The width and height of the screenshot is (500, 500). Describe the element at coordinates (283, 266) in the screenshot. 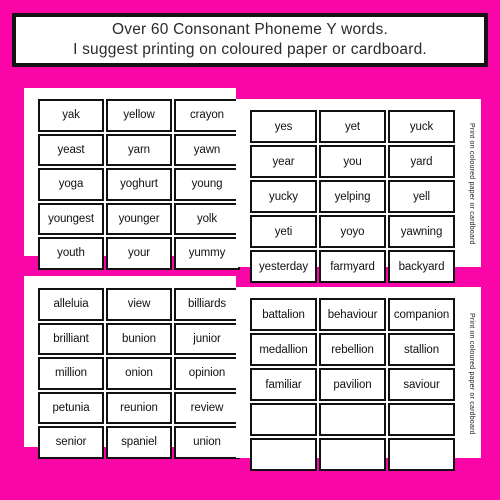

I see `word-cell: yesterday` at that location.